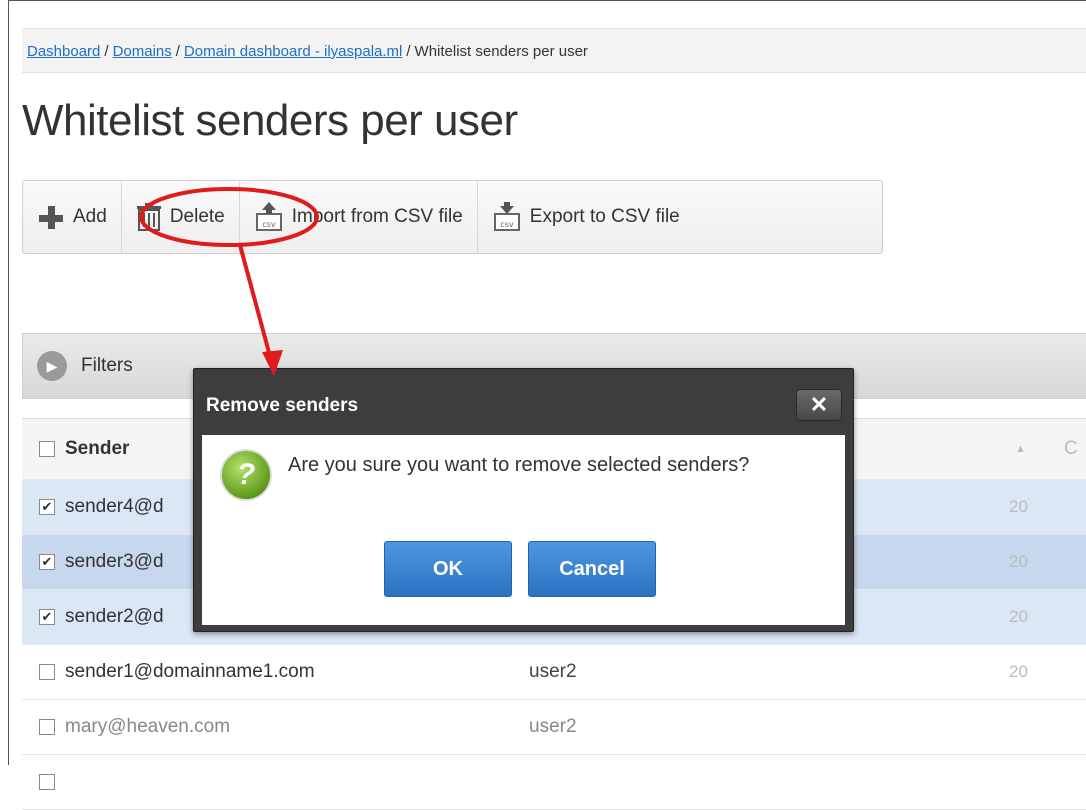 The width and height of the screenshot is (1086, 810). What do you see at coordinates (149, 217) in the screenshot?
I see `trash-icon` at bounding box center [149, 217].